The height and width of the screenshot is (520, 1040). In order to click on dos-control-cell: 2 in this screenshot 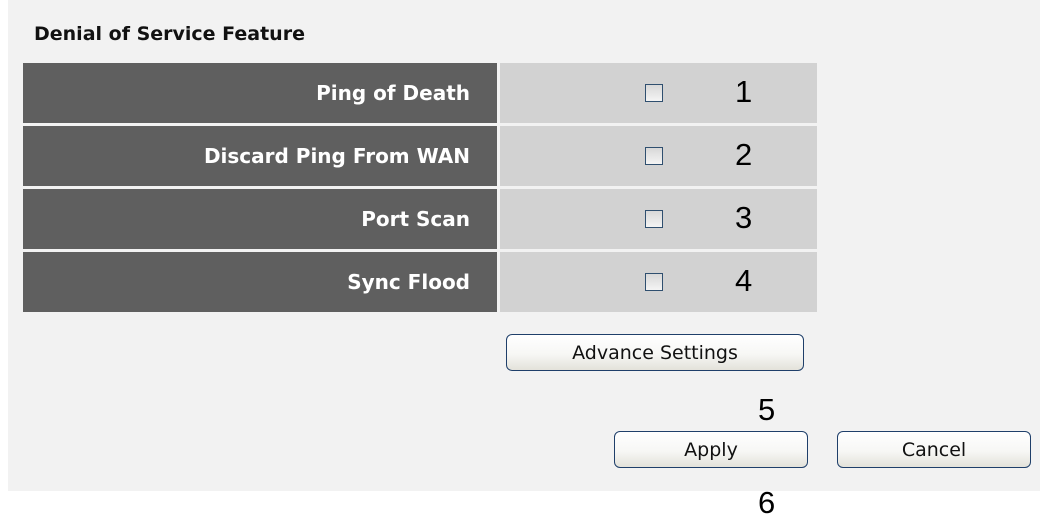, I will do `click(658, 156)`.